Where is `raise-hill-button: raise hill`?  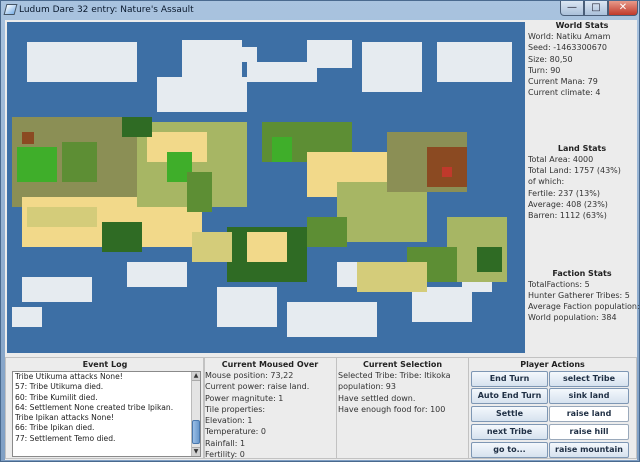
raise-hill-button: raise hill is located at coordinates (589, 432).